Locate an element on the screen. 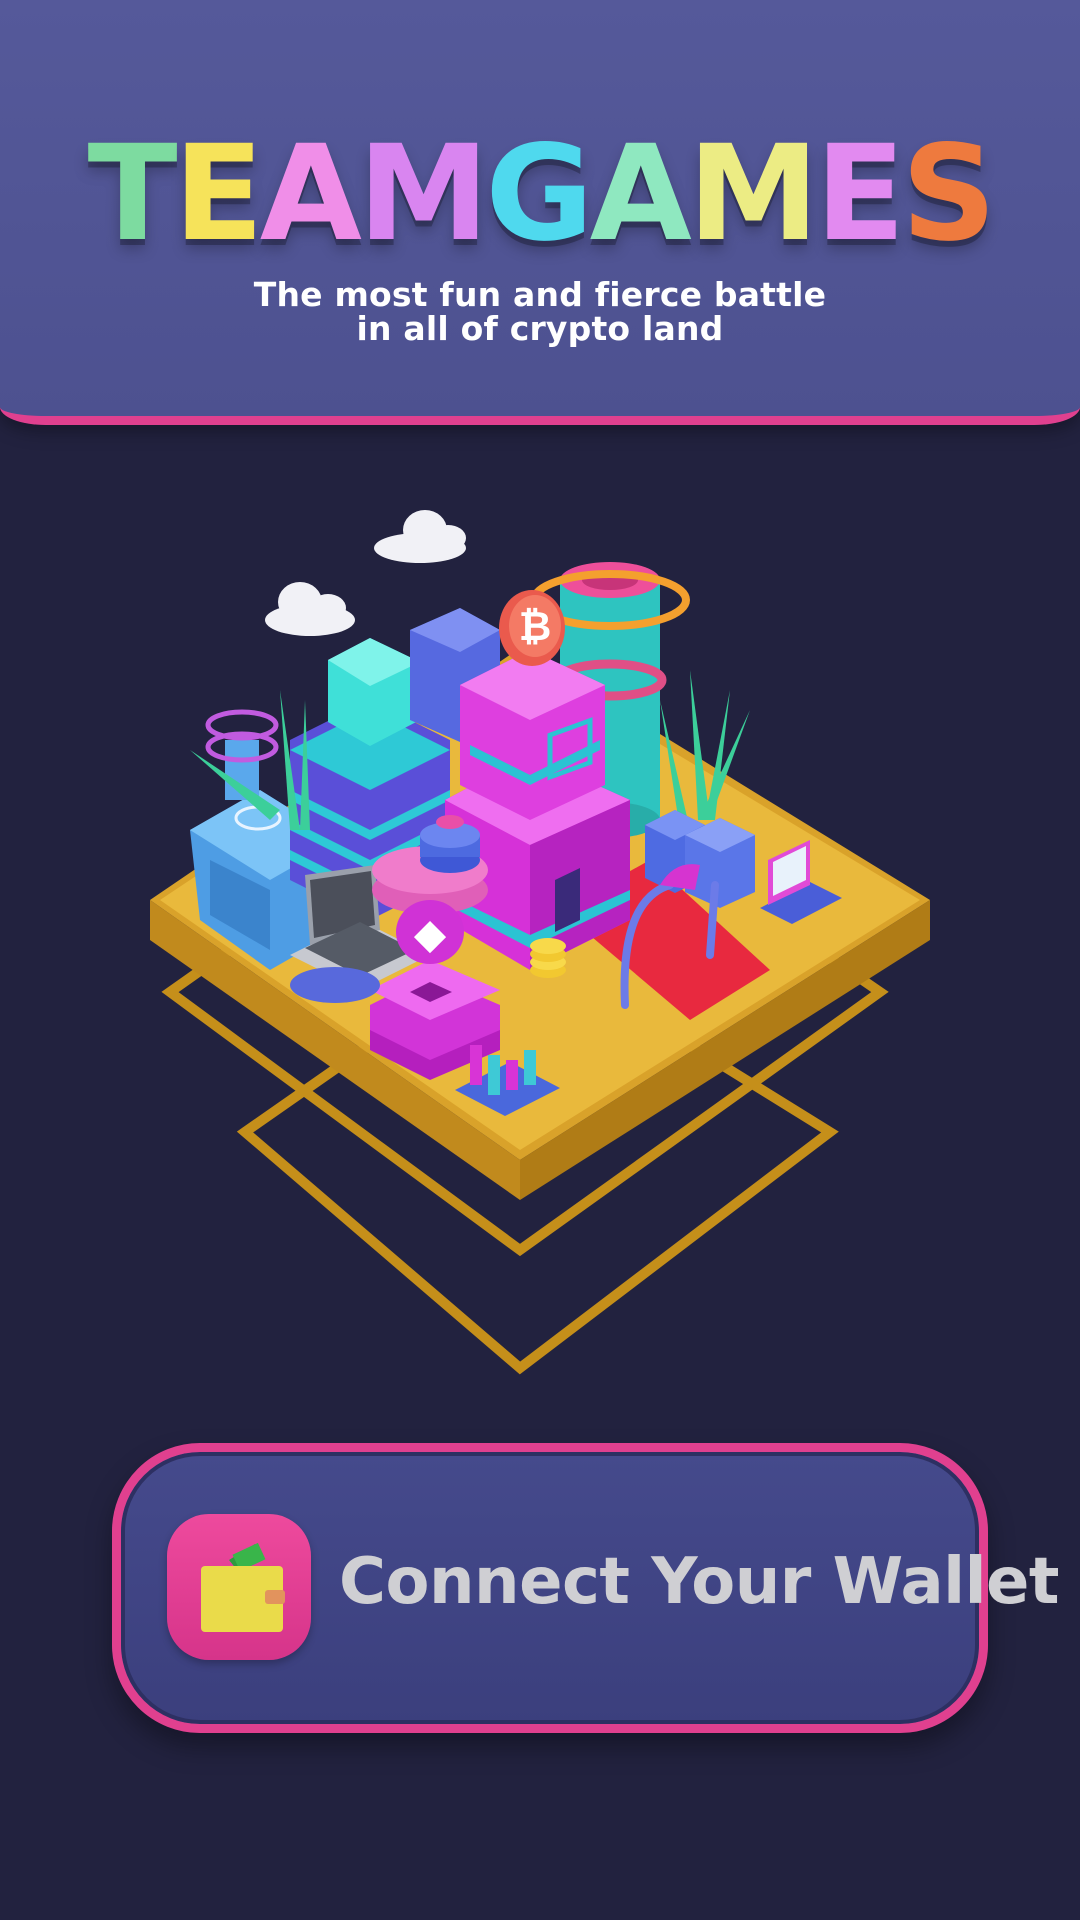 This screenshot has width=1080, height=1920. logo-letter: S is located at coordinates (948, 194).